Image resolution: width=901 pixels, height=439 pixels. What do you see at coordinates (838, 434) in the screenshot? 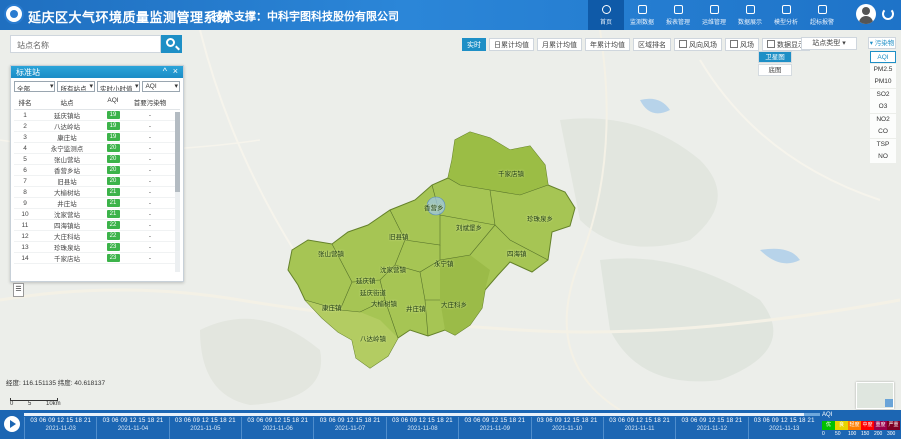
I see `legend-value: 50` at bounding box center [838, 434].